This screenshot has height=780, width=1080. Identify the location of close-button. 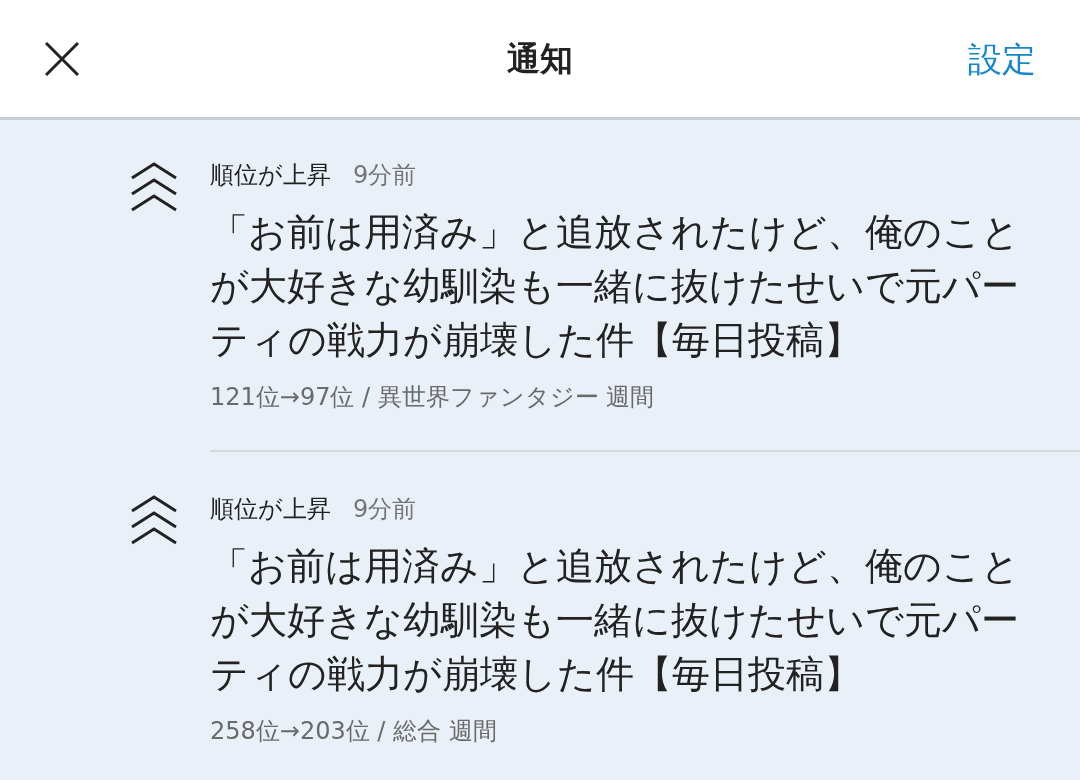
(62, 58).